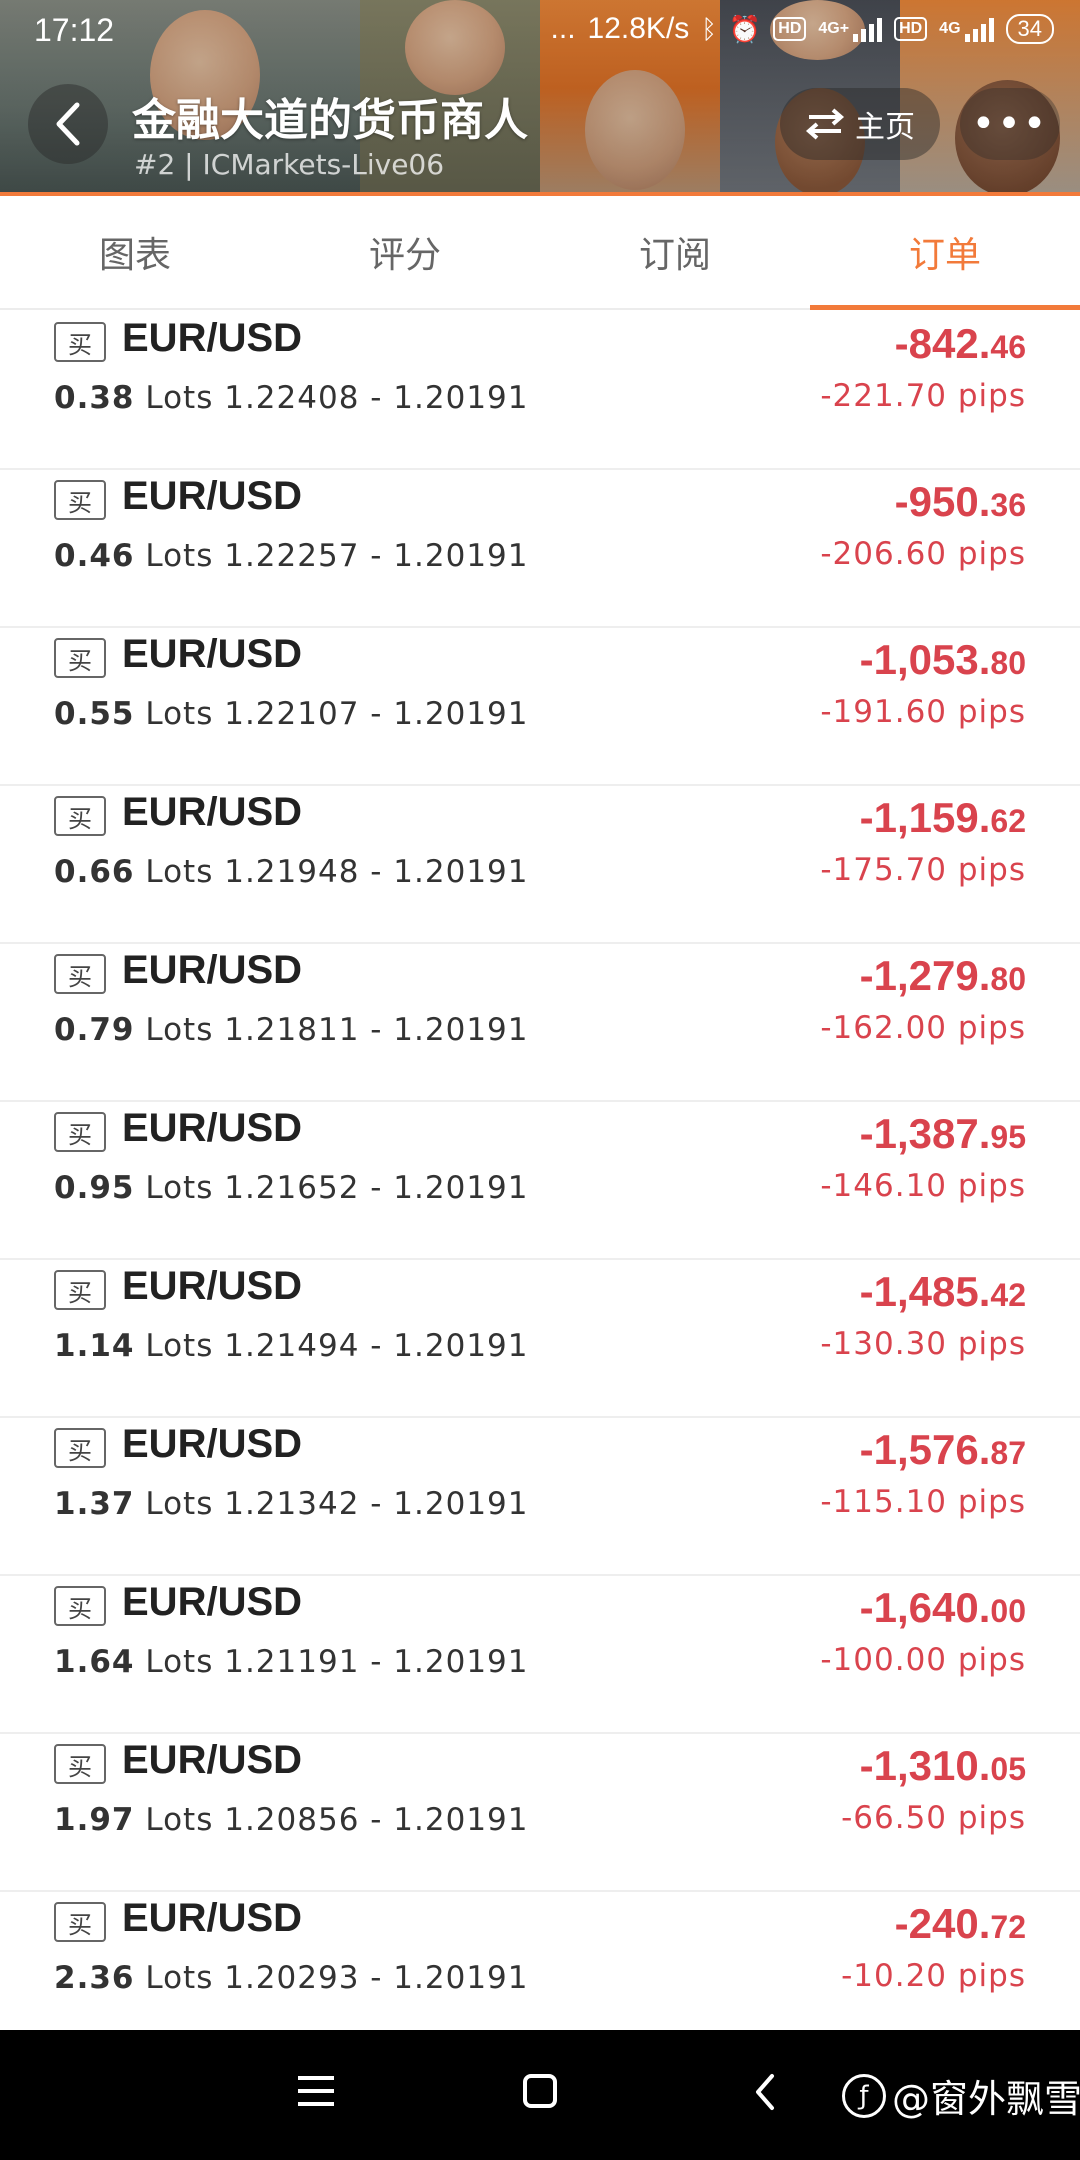 The width and height of the screenshot is (1080, 2160). Describe the element at coordinates (135, 252) in the screenshot. I see `tab-chart: 图表` at that location.